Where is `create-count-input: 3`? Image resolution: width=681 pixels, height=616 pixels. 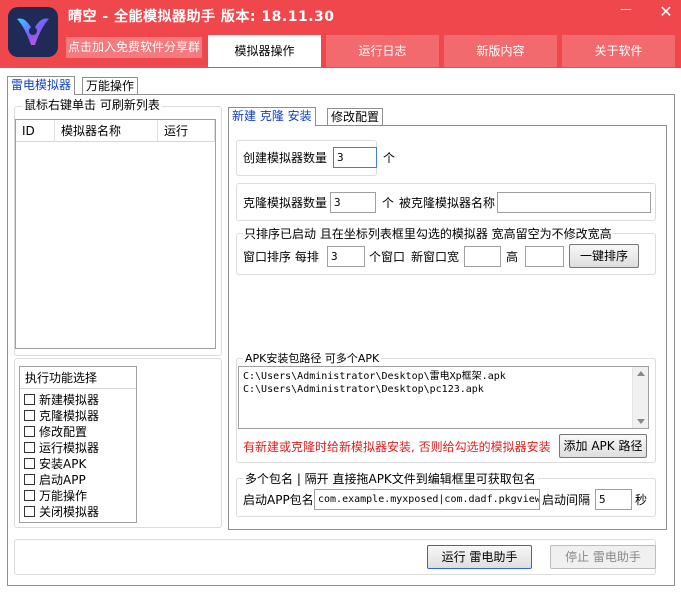
create-count-input: 3 is located at coordinates (355, 157).